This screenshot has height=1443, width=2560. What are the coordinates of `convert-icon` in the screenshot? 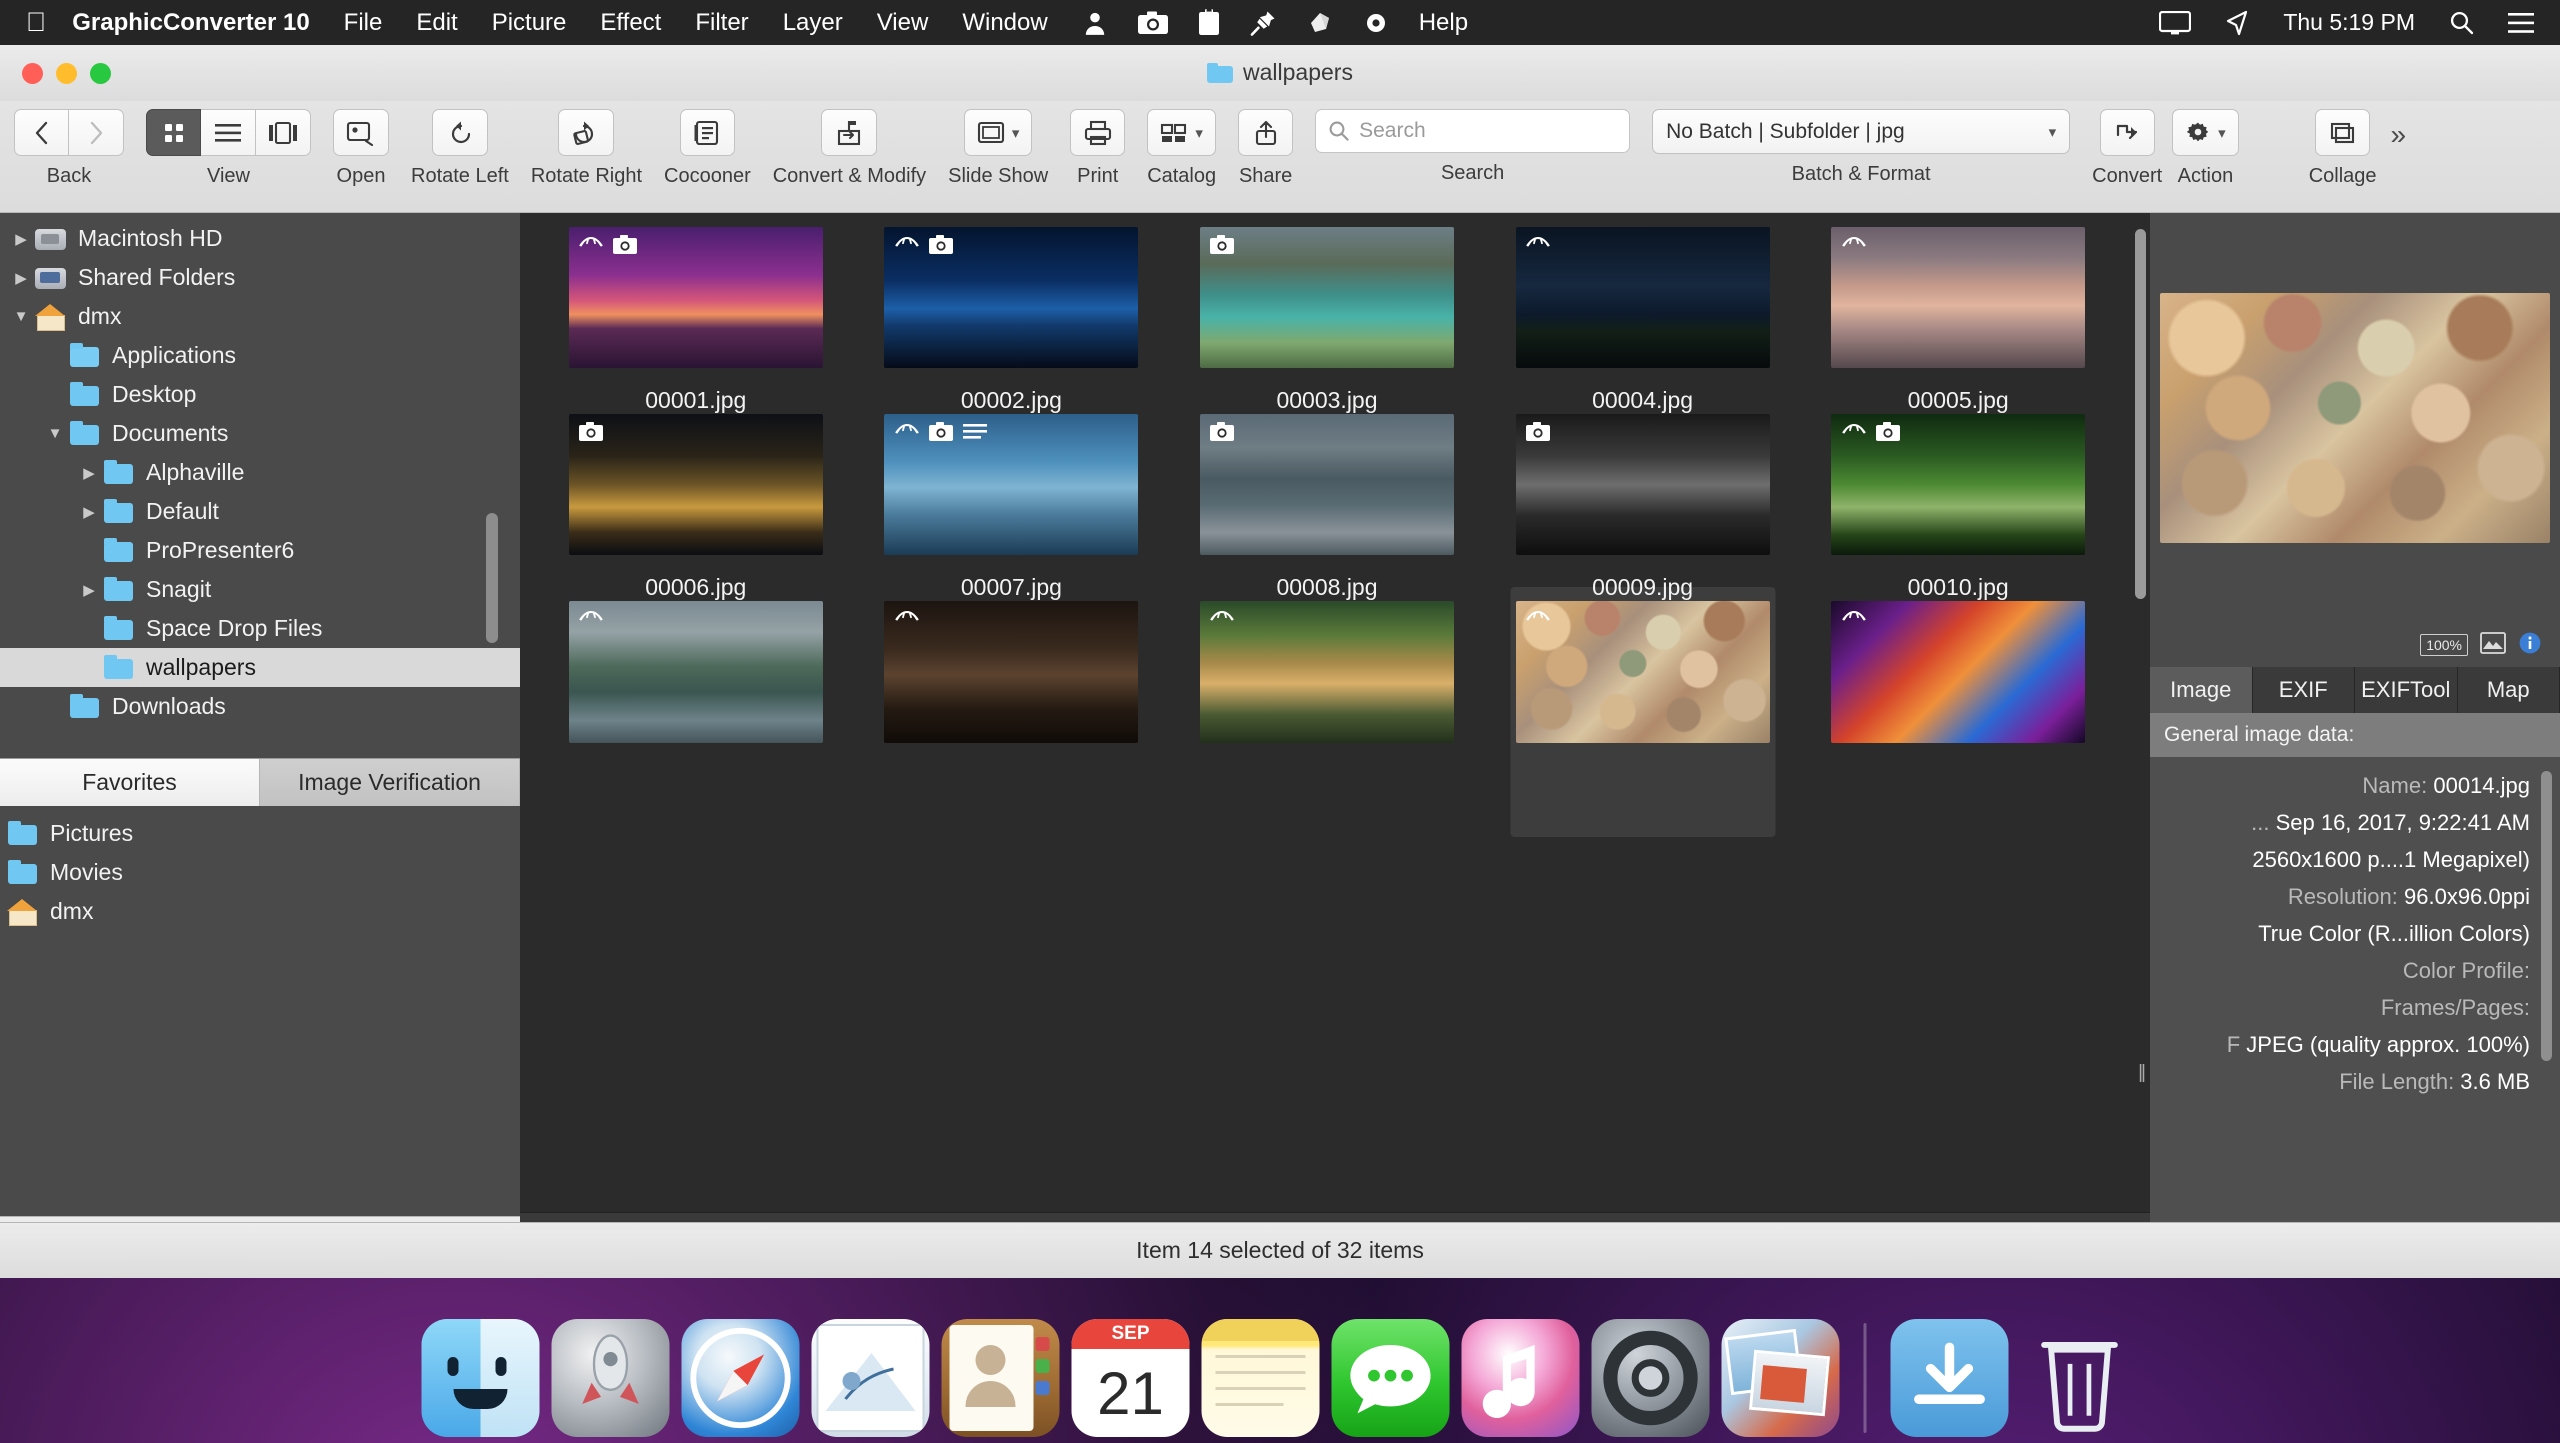 It's located at (2127, 132).